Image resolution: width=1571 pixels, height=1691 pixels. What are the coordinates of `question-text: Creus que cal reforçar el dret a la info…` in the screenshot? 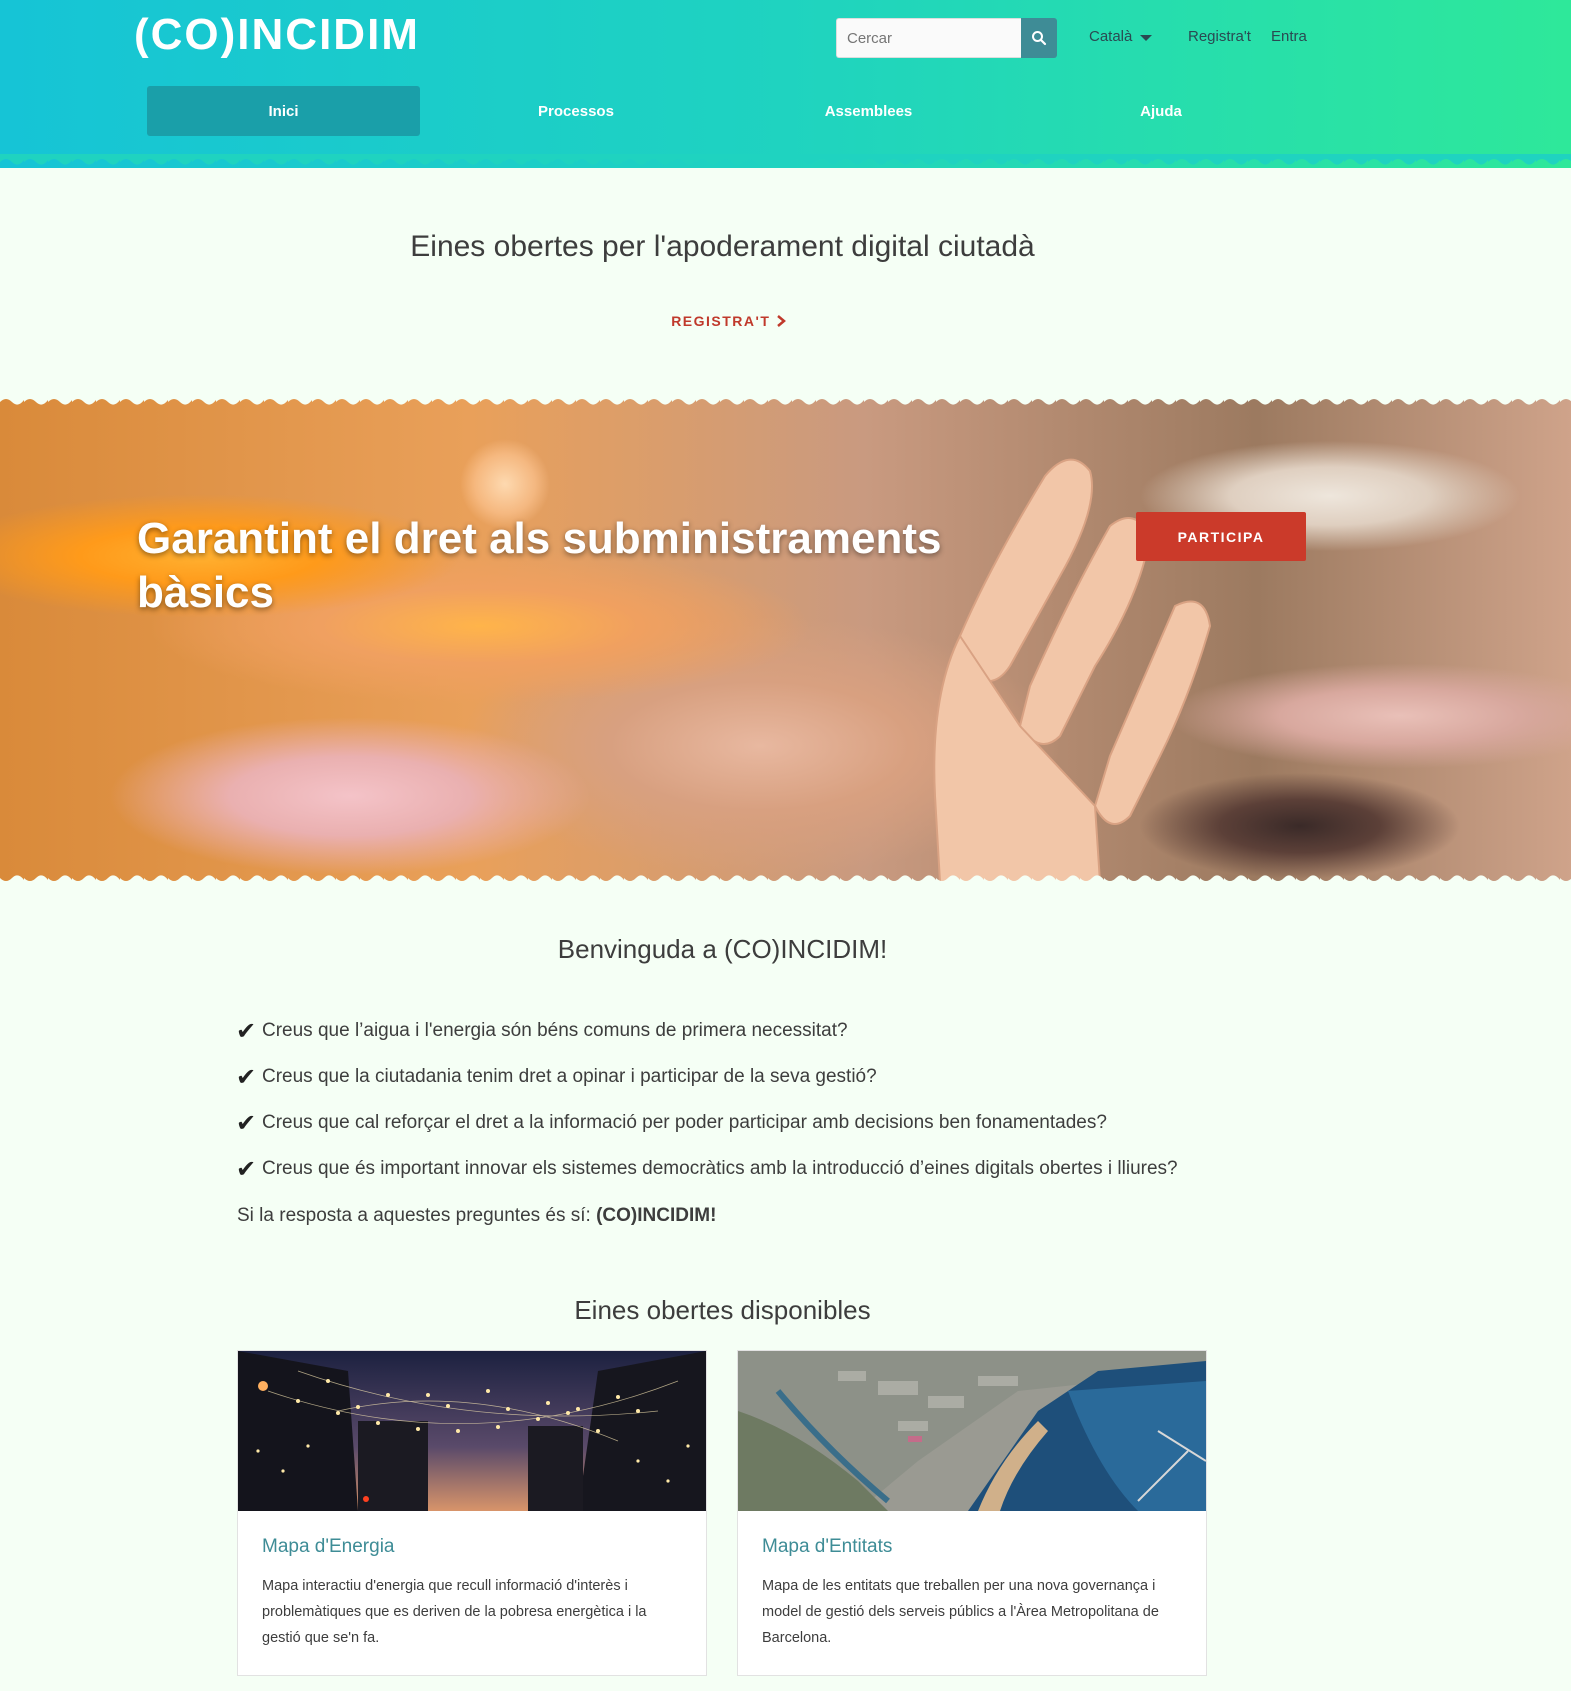 It's located at (684, 1122).